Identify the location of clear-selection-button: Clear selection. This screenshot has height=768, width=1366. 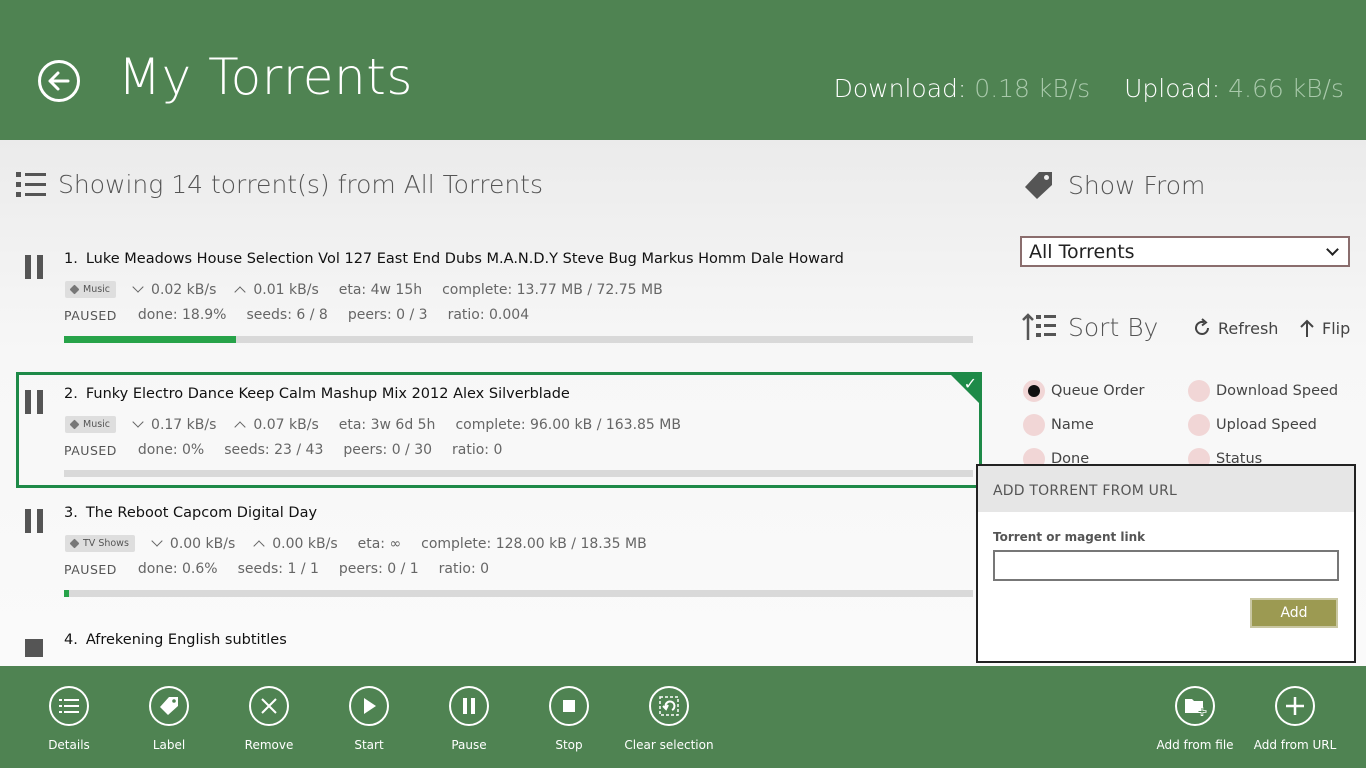
(669, 719).